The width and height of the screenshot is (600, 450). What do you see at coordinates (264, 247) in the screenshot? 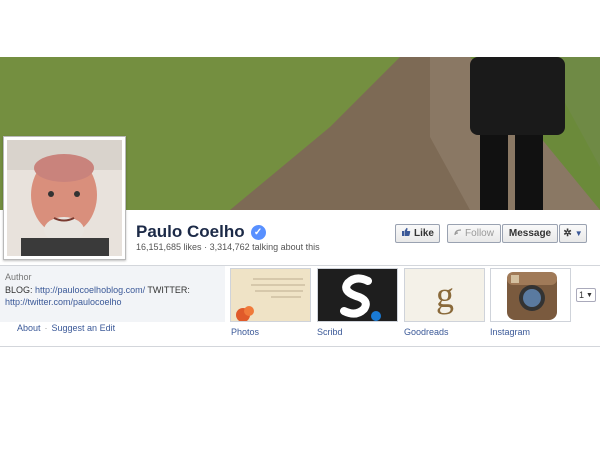
I see `talking-count: 3,314,762 talking about this` at bounding box center [264, 247].